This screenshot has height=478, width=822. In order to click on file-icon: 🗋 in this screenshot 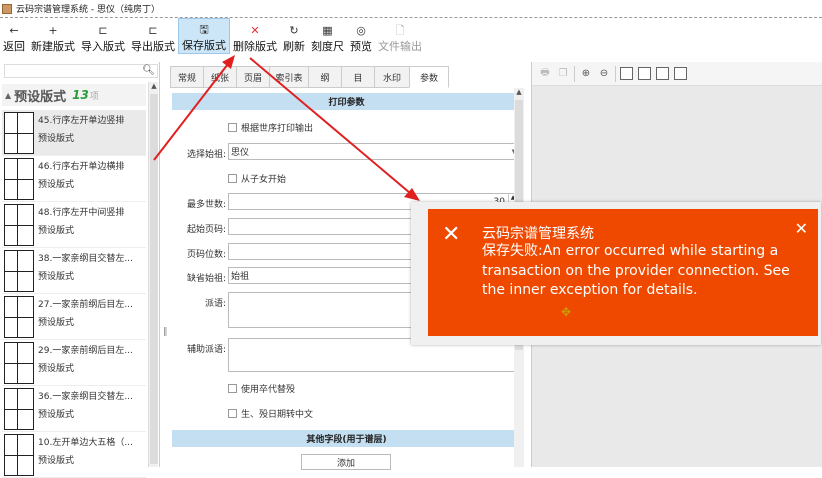, I will do `click(400, 30)`.